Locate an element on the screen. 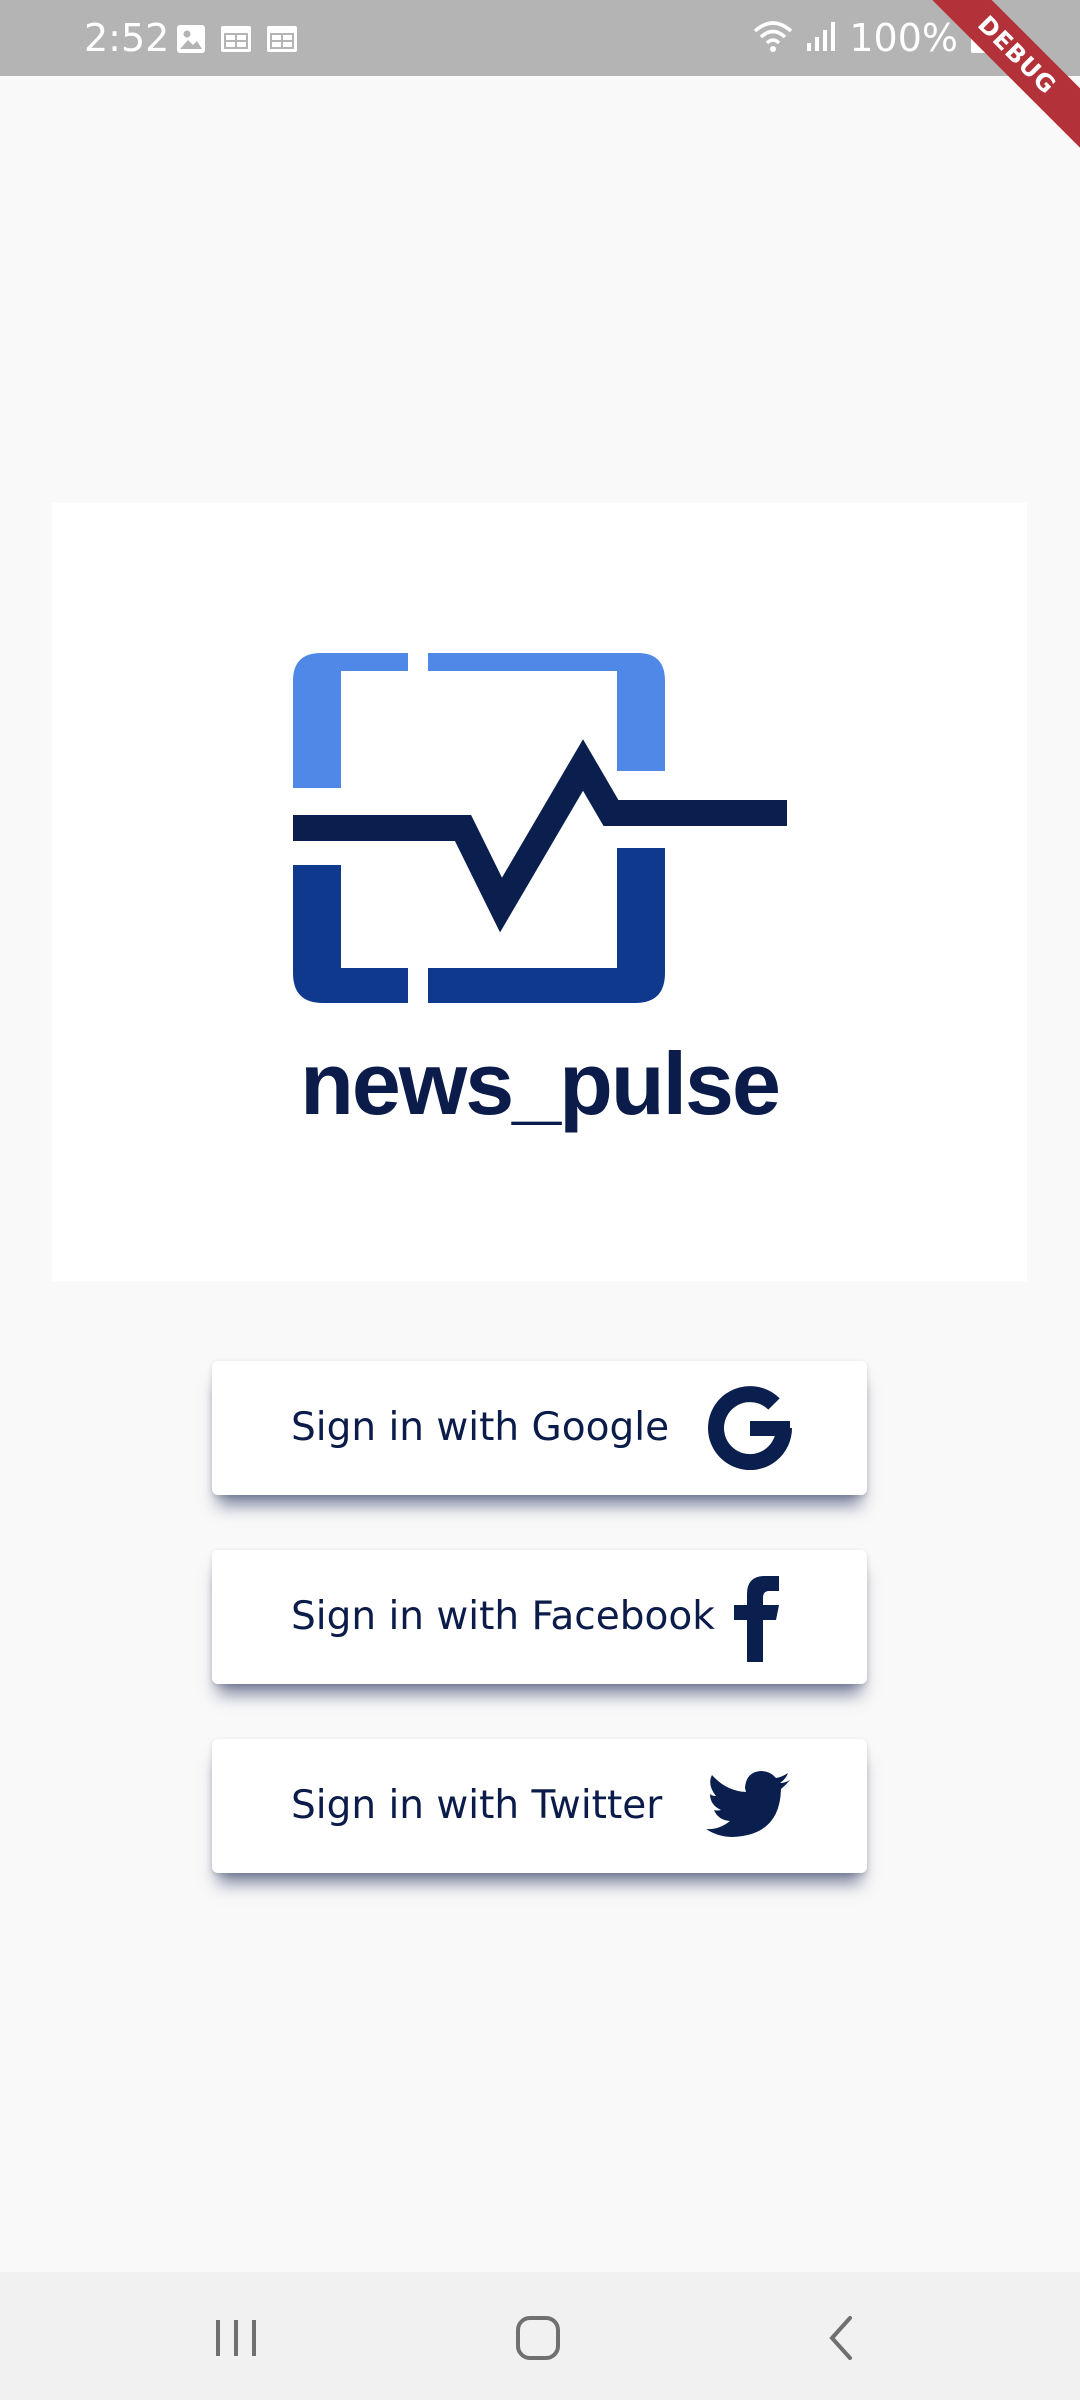 Image resolution: width=1080 pixels, height=2400 pixels. facebook-signin-button: Sign in with Facebook is located at coordinates (539, 1617).